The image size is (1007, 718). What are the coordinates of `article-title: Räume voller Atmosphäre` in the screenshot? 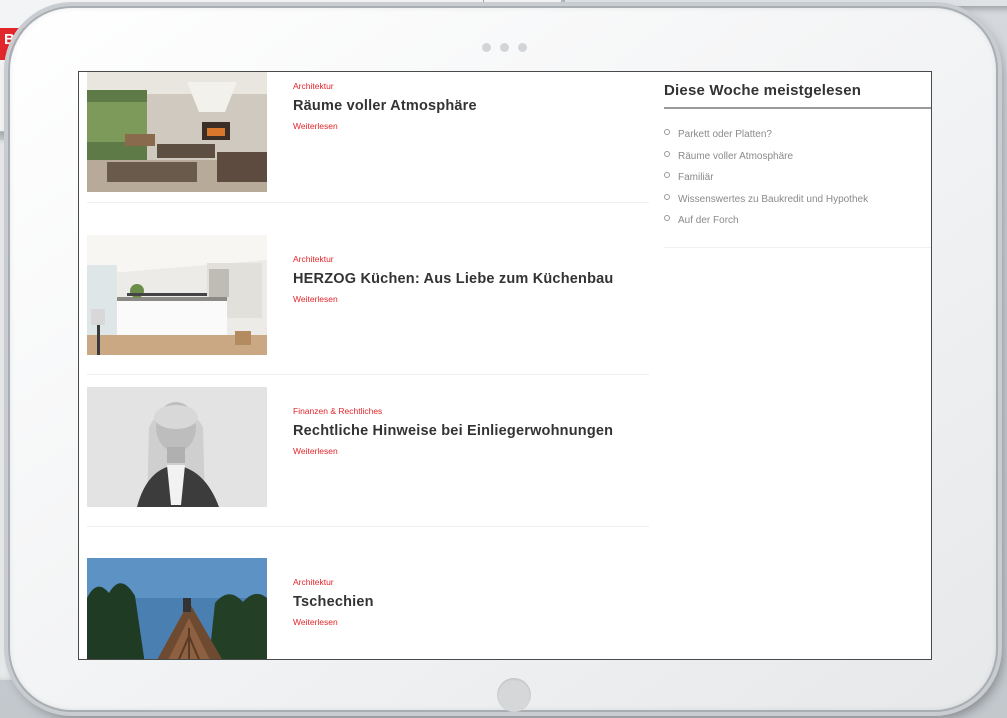 It's located at (471, 106).